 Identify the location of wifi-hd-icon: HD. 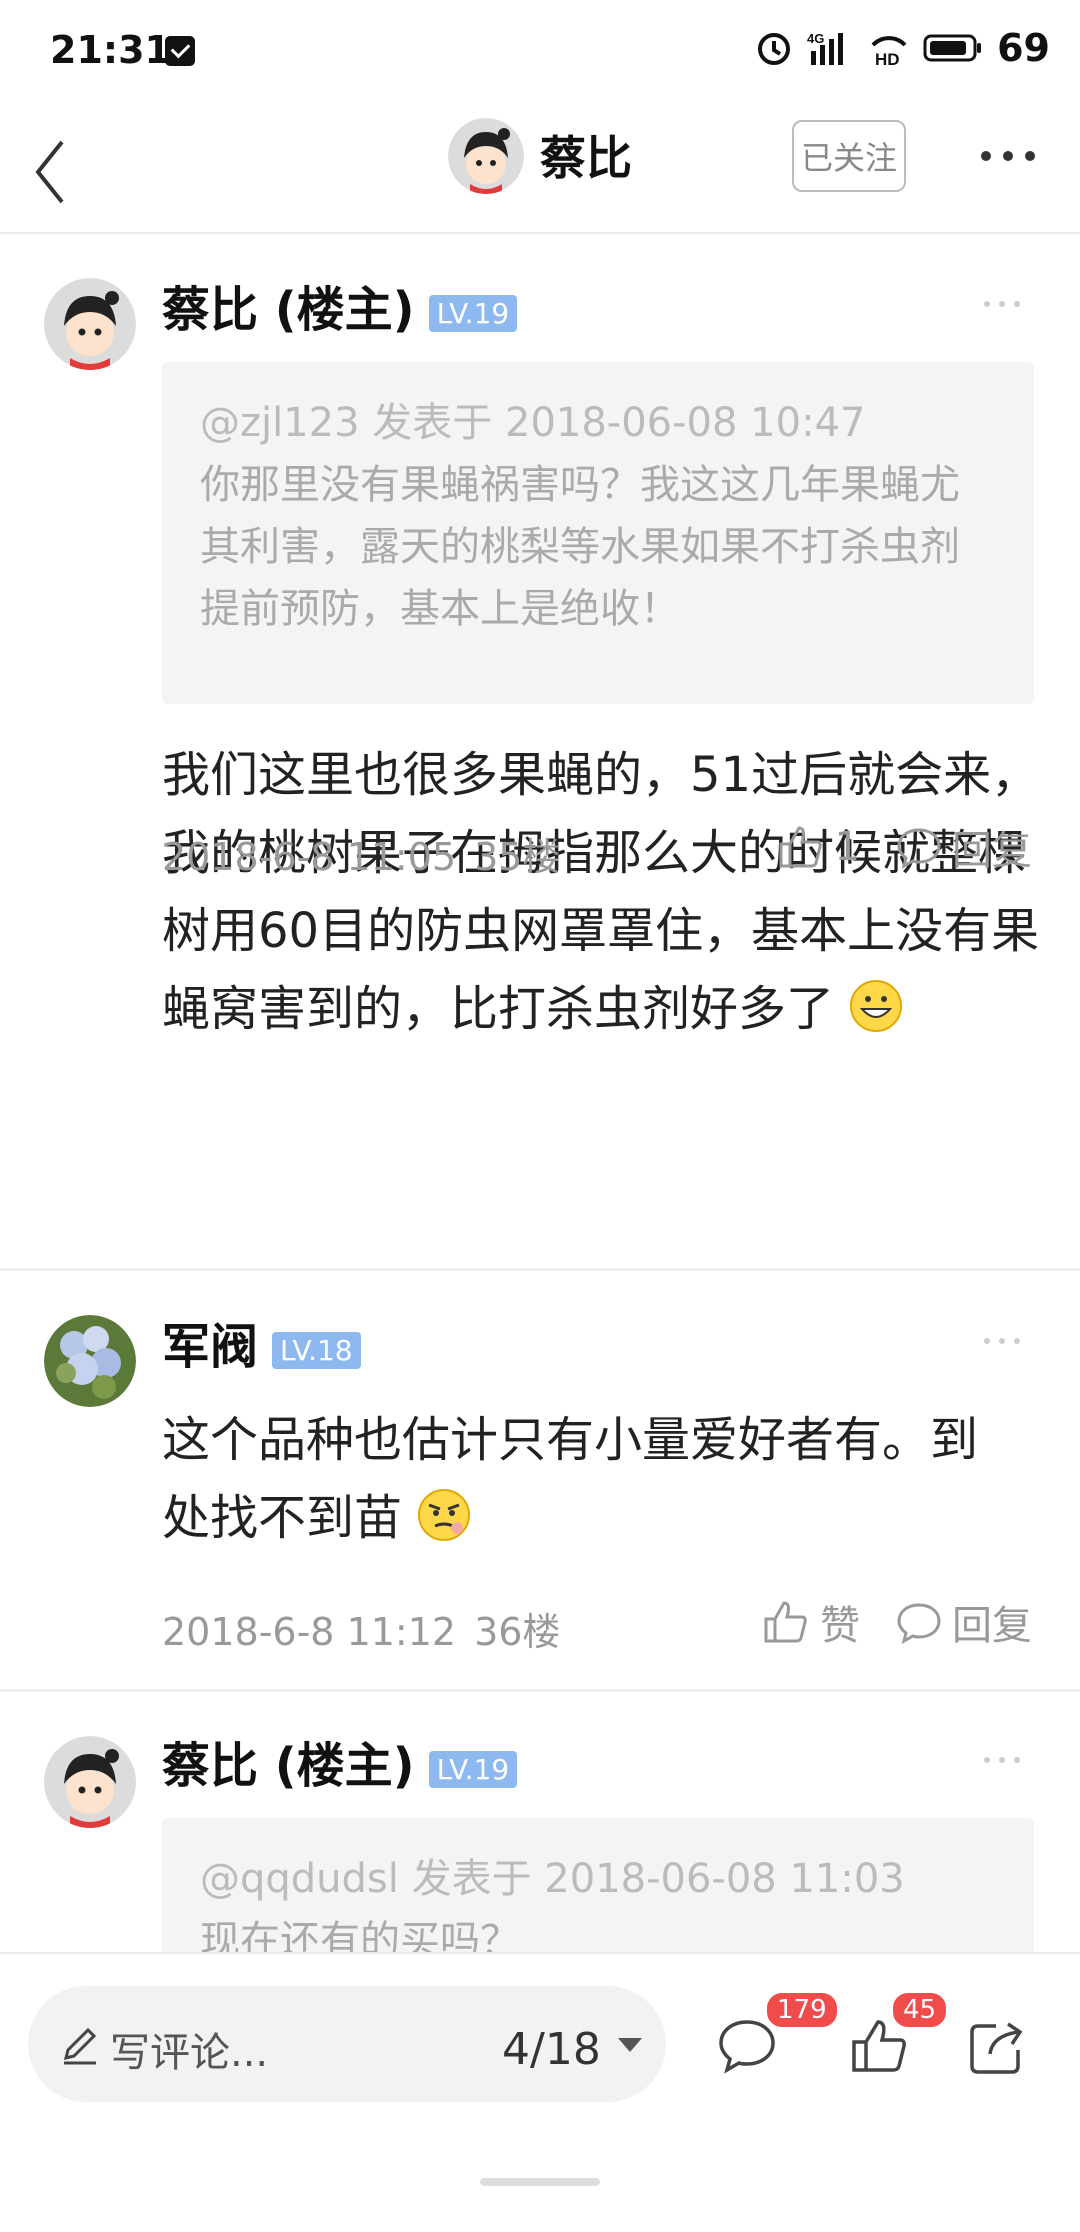
(889, 51).